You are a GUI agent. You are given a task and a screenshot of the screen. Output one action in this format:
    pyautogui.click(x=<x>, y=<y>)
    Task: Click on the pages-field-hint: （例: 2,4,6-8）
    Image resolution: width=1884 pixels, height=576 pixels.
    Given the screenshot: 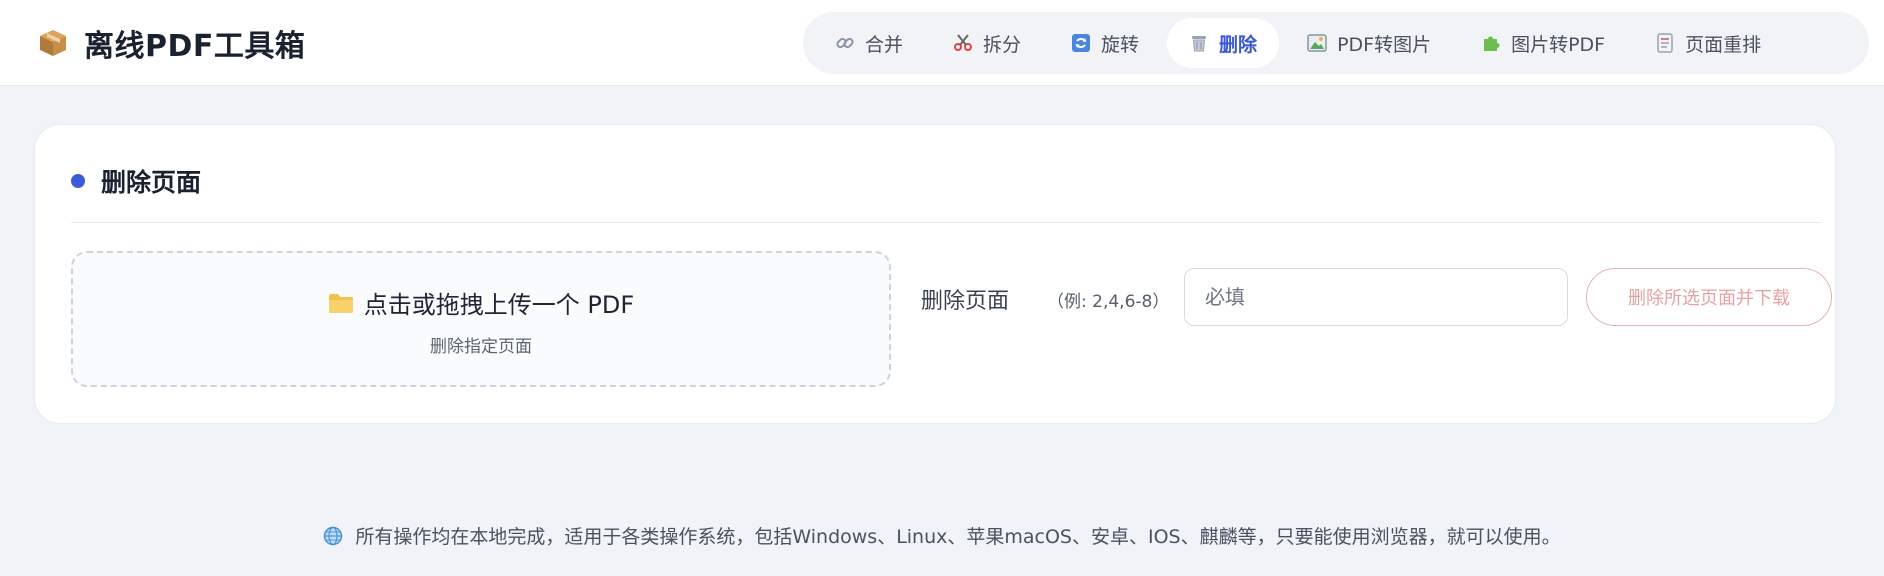 What is the action you would take?
    pyautogui.click(x=1108, y=302)
    